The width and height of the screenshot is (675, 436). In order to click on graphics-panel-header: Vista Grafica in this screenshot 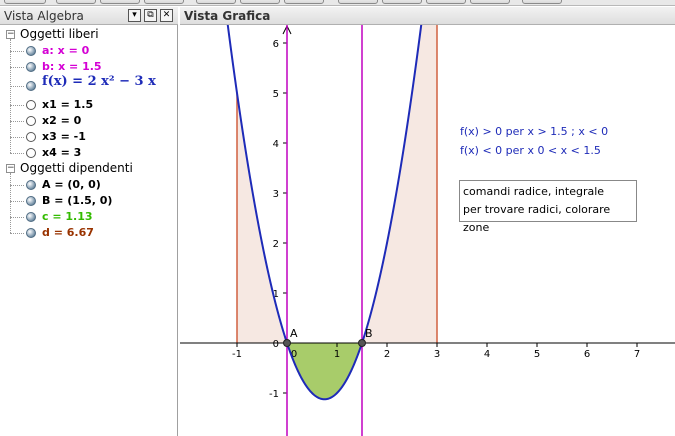, I will do `click(427, 16)`.